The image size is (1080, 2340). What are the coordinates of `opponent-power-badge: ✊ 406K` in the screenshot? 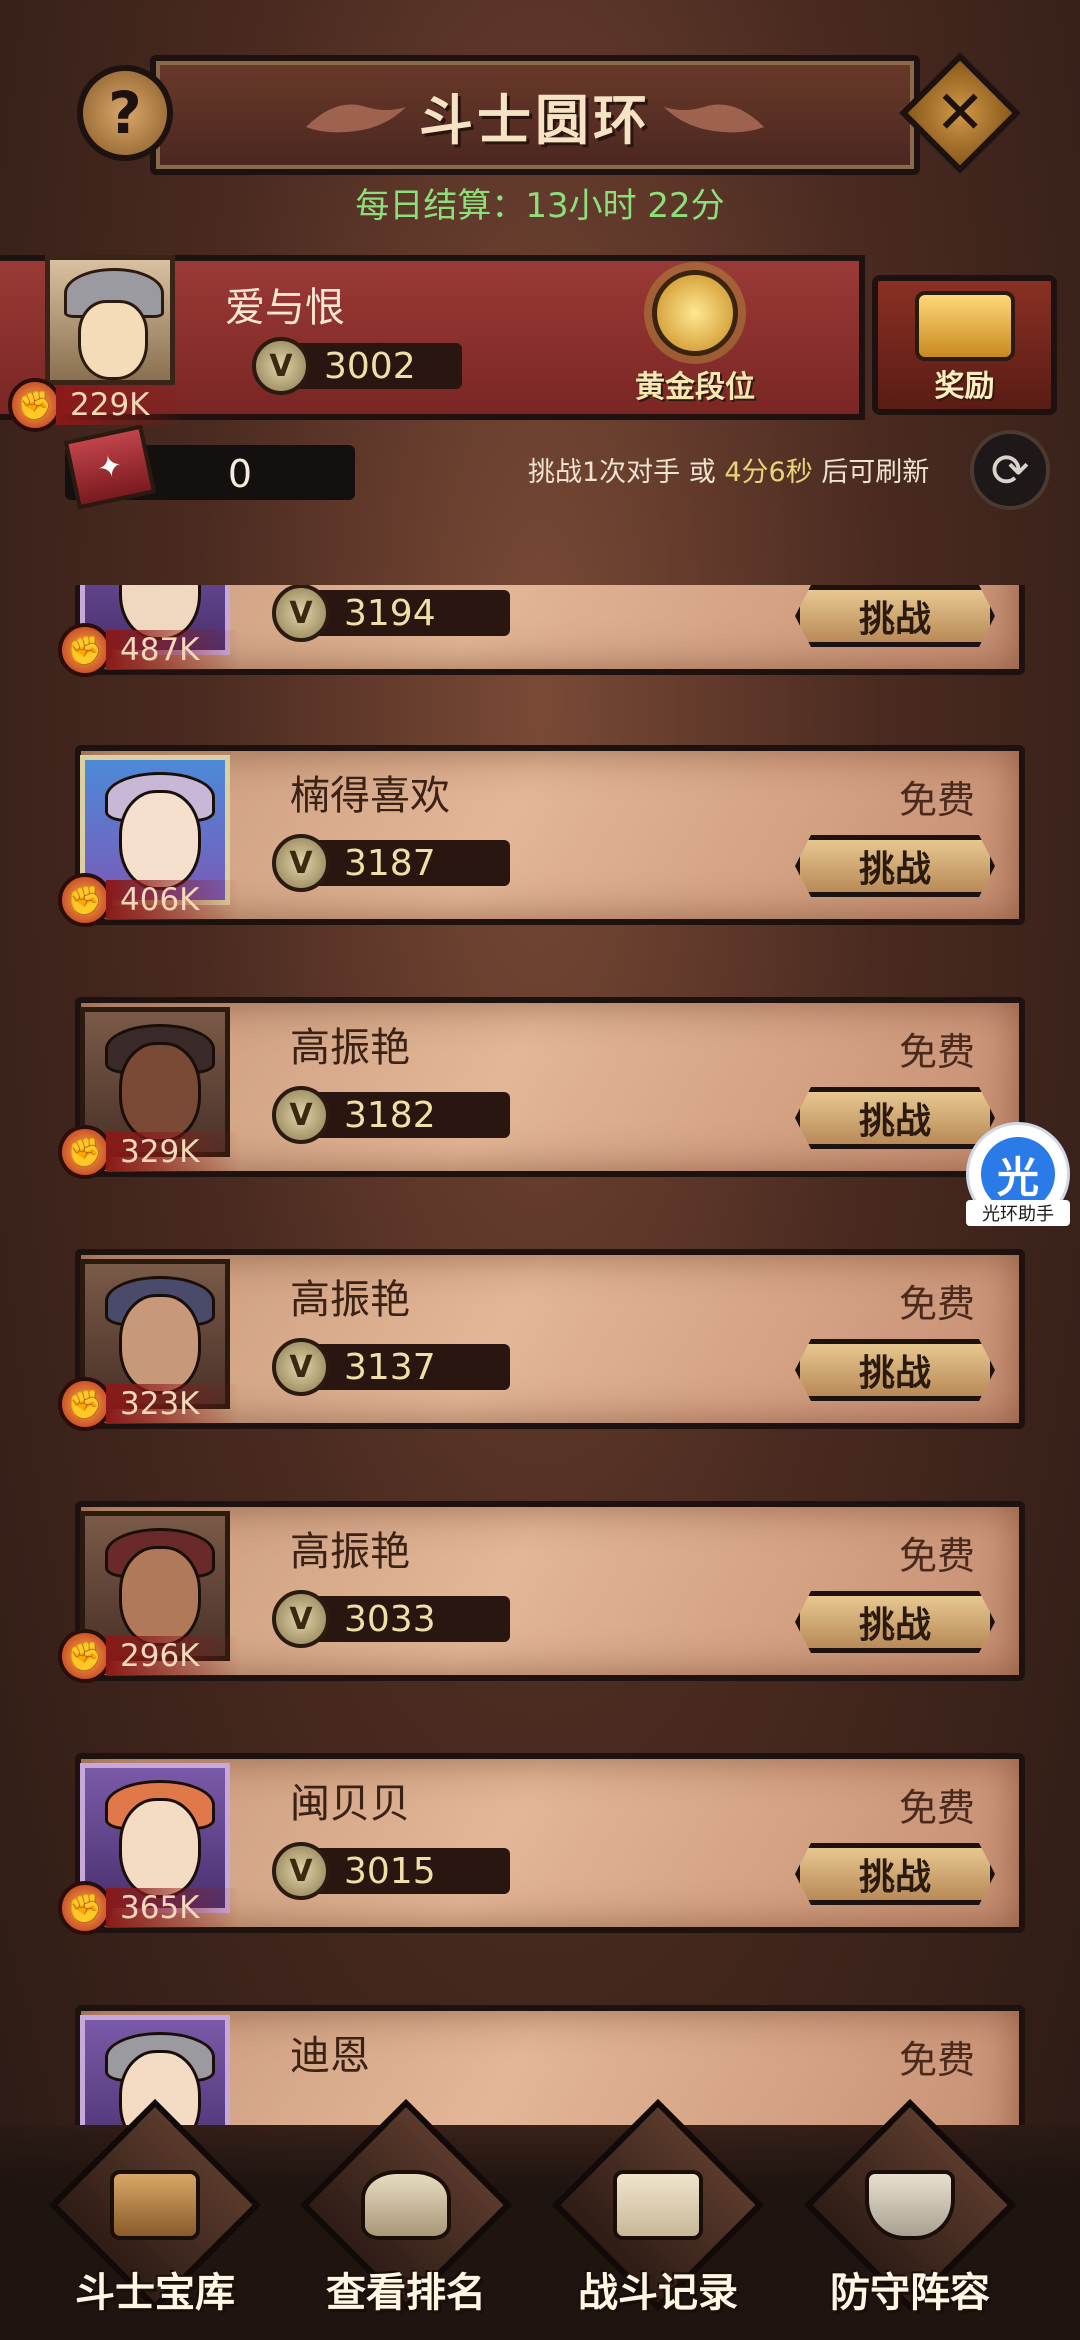 It's located at (149, 900).